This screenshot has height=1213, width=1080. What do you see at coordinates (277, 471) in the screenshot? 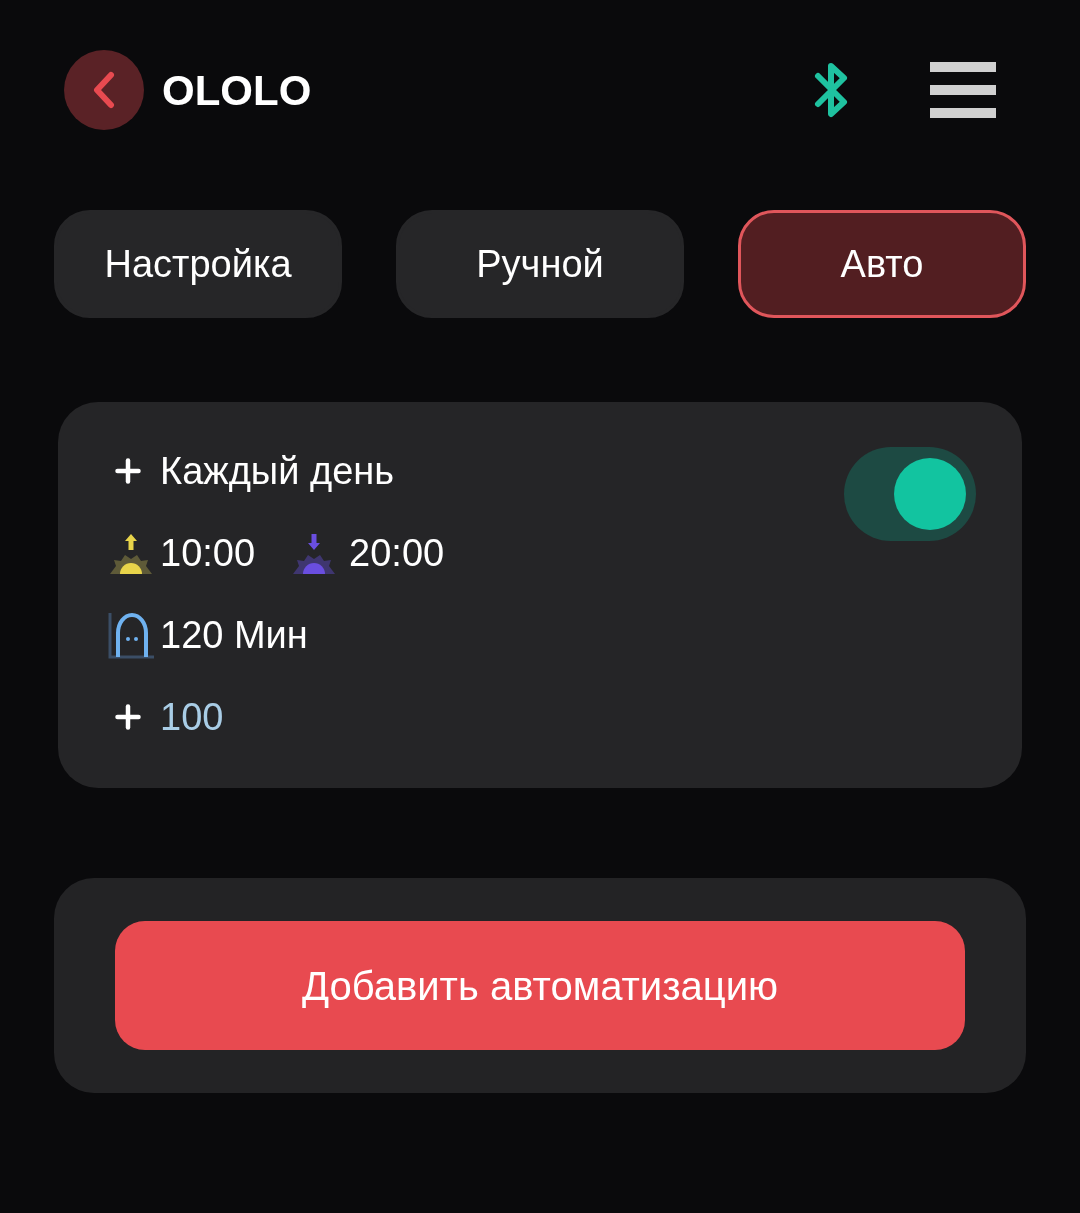
I see `schedule-label: Каждый день` at bounding box center [277, 471].